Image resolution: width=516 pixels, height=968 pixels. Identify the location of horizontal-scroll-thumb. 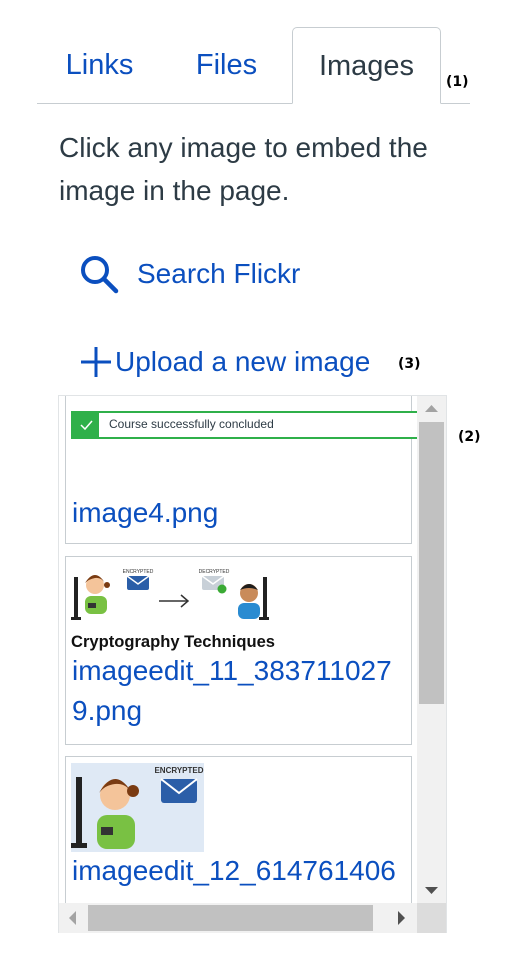
(230, 918).